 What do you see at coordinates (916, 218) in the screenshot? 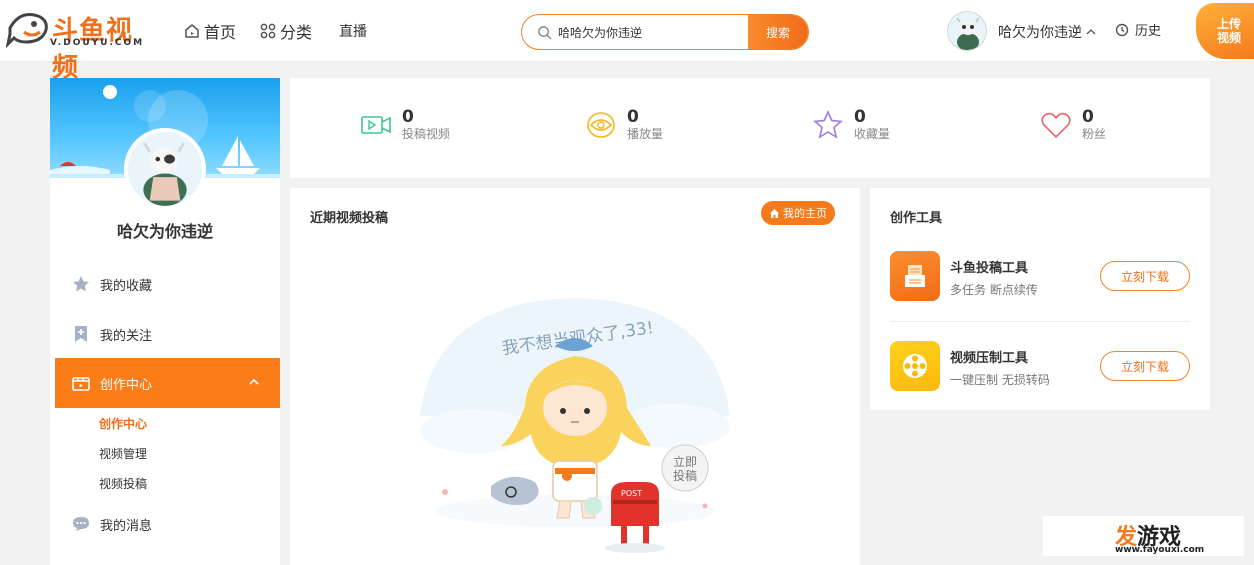
I see `creation-tools-title: 创作工具` at bounding box center [916, 218].